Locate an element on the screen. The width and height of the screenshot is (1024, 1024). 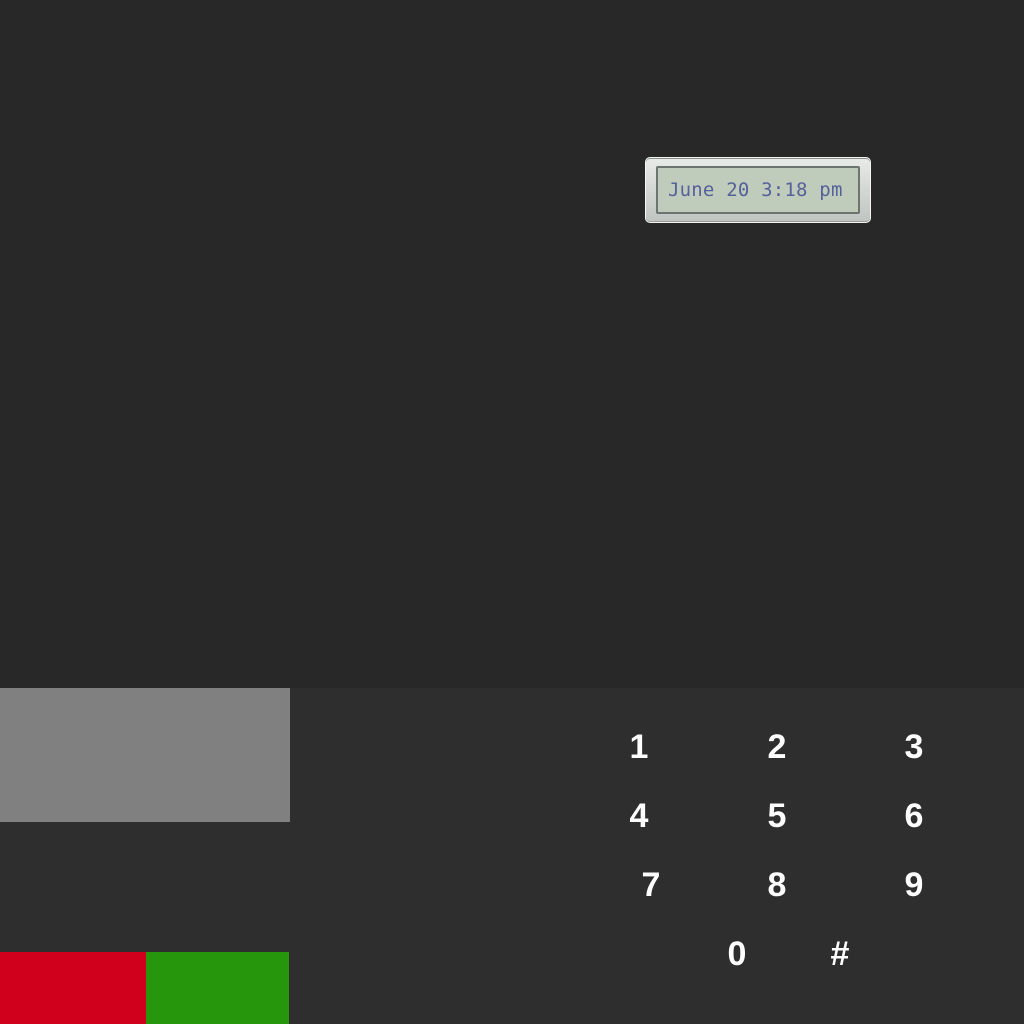
keypad-key-6: 6 is located at coordinates (914, 816).